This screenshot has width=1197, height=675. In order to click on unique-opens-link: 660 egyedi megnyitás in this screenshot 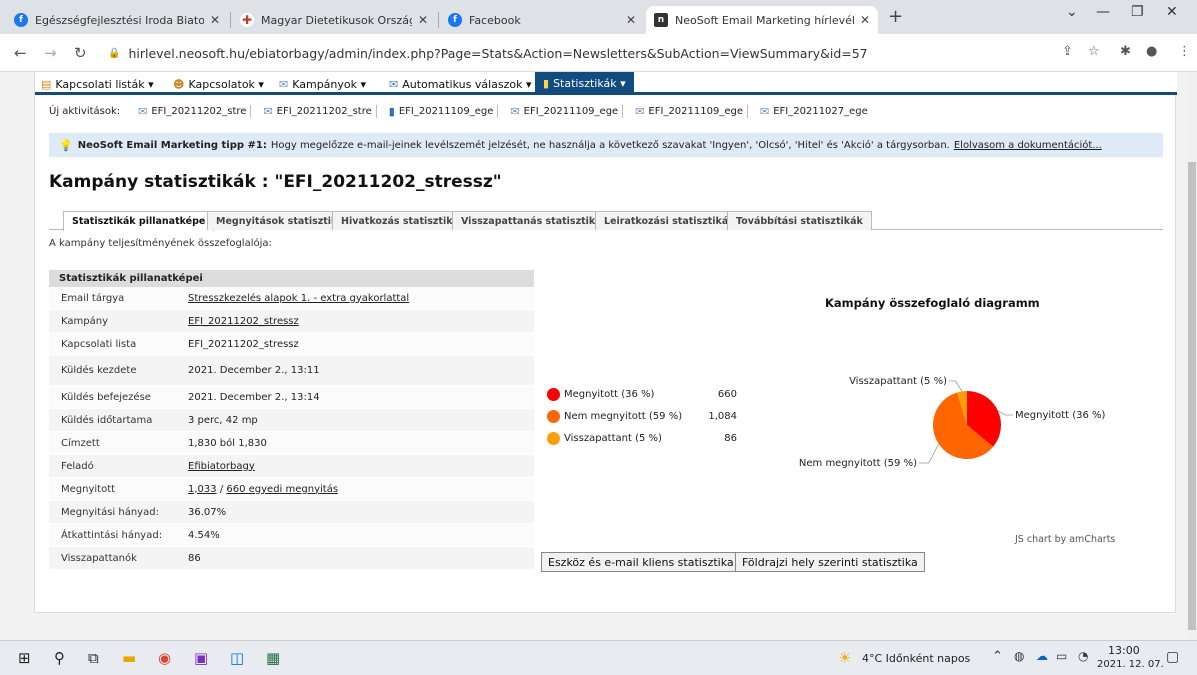, I will do `click(282, 489)`.